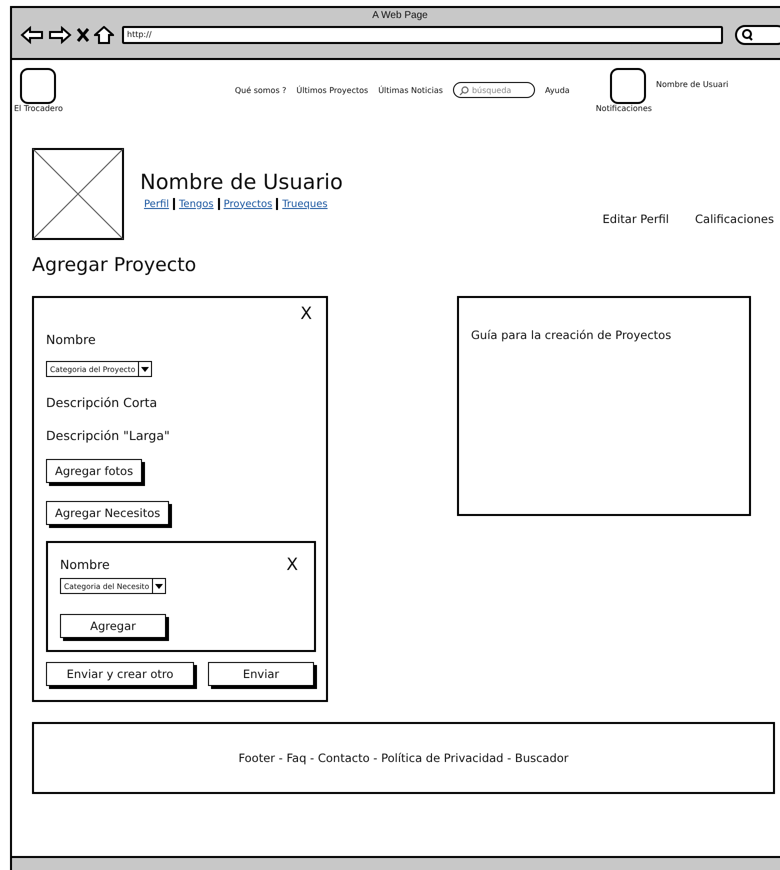 The height and width of the screenshot is (870, 780). Describe the element at coordinates (493, 90) in the screenshot. I see `search-field: búsqueda` at that location.